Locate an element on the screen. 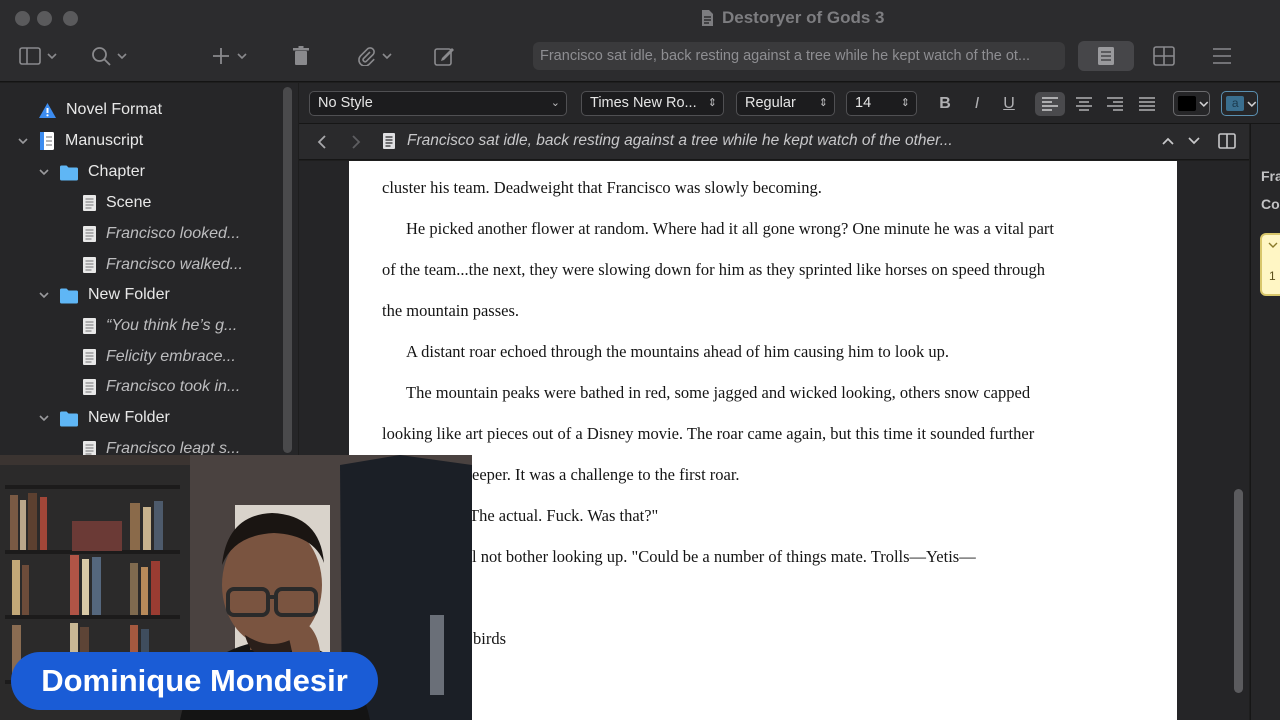 The image size is (1280, 720). align-left-button is located at coordinates (1050, 104).